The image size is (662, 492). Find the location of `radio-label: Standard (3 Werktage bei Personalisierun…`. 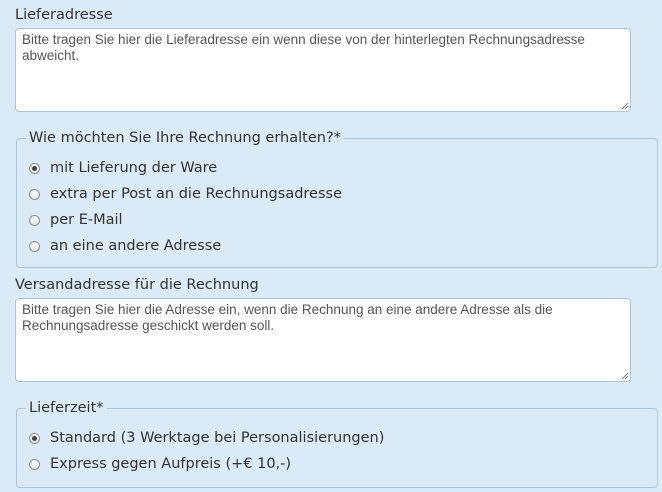

radio-label: Standard (3 Werktage bei Personalisierun… is located at coordinates (217, 438).